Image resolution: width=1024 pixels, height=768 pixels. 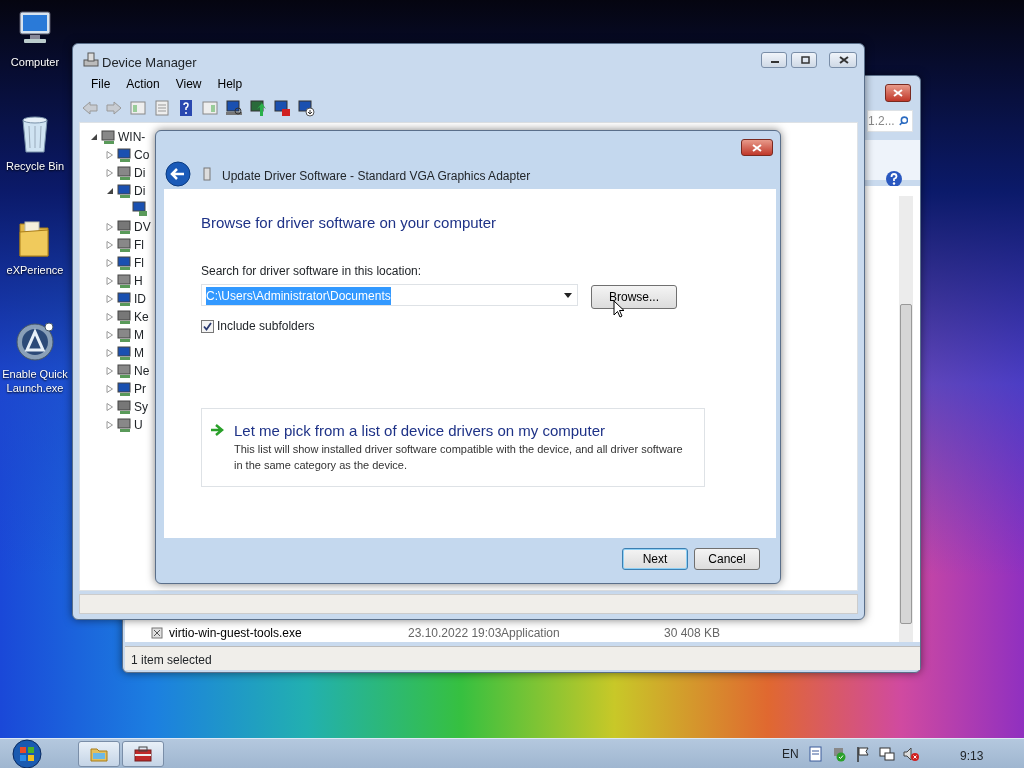 What do you see at coordinates (568, 295) in the screenshot?
I see `caret-icon` at bounding box center [568, 295].